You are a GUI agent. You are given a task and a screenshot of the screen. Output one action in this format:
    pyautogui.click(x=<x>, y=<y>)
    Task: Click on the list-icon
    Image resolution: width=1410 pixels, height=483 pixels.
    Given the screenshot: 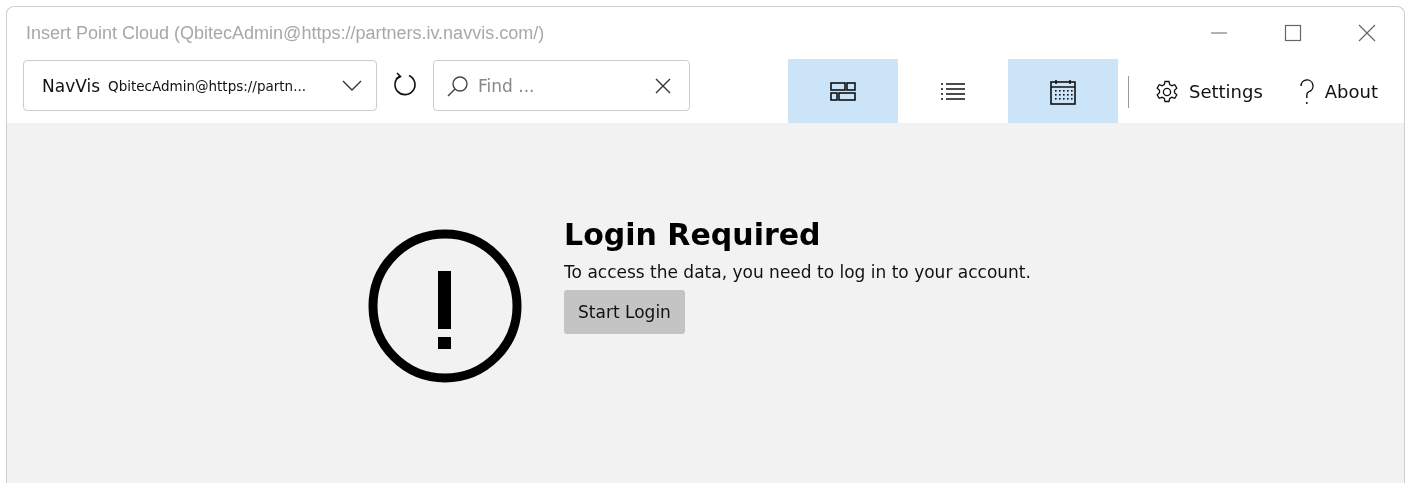 What is the action you would take?
    pyautogui.click(x=952, y=91)
    